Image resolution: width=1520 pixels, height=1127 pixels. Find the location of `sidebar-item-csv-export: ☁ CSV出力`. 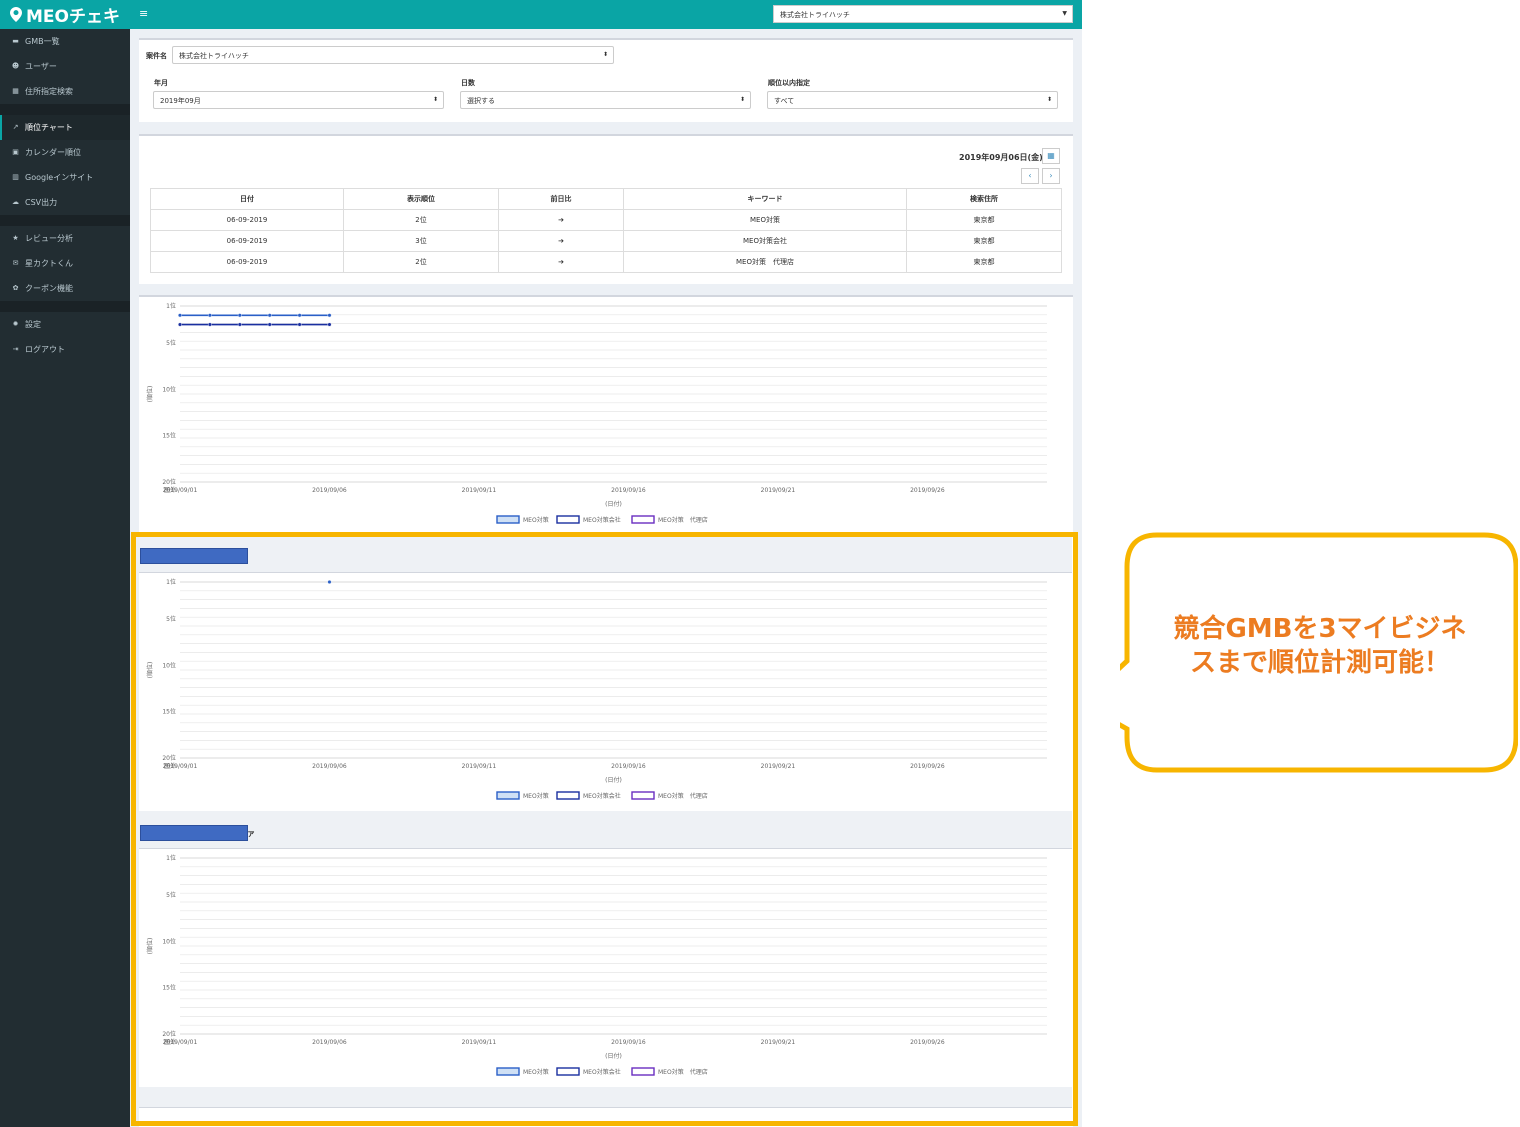

sidebar-item-csv-export: ☁ CSV出力 is located at coordinates (65, 202).